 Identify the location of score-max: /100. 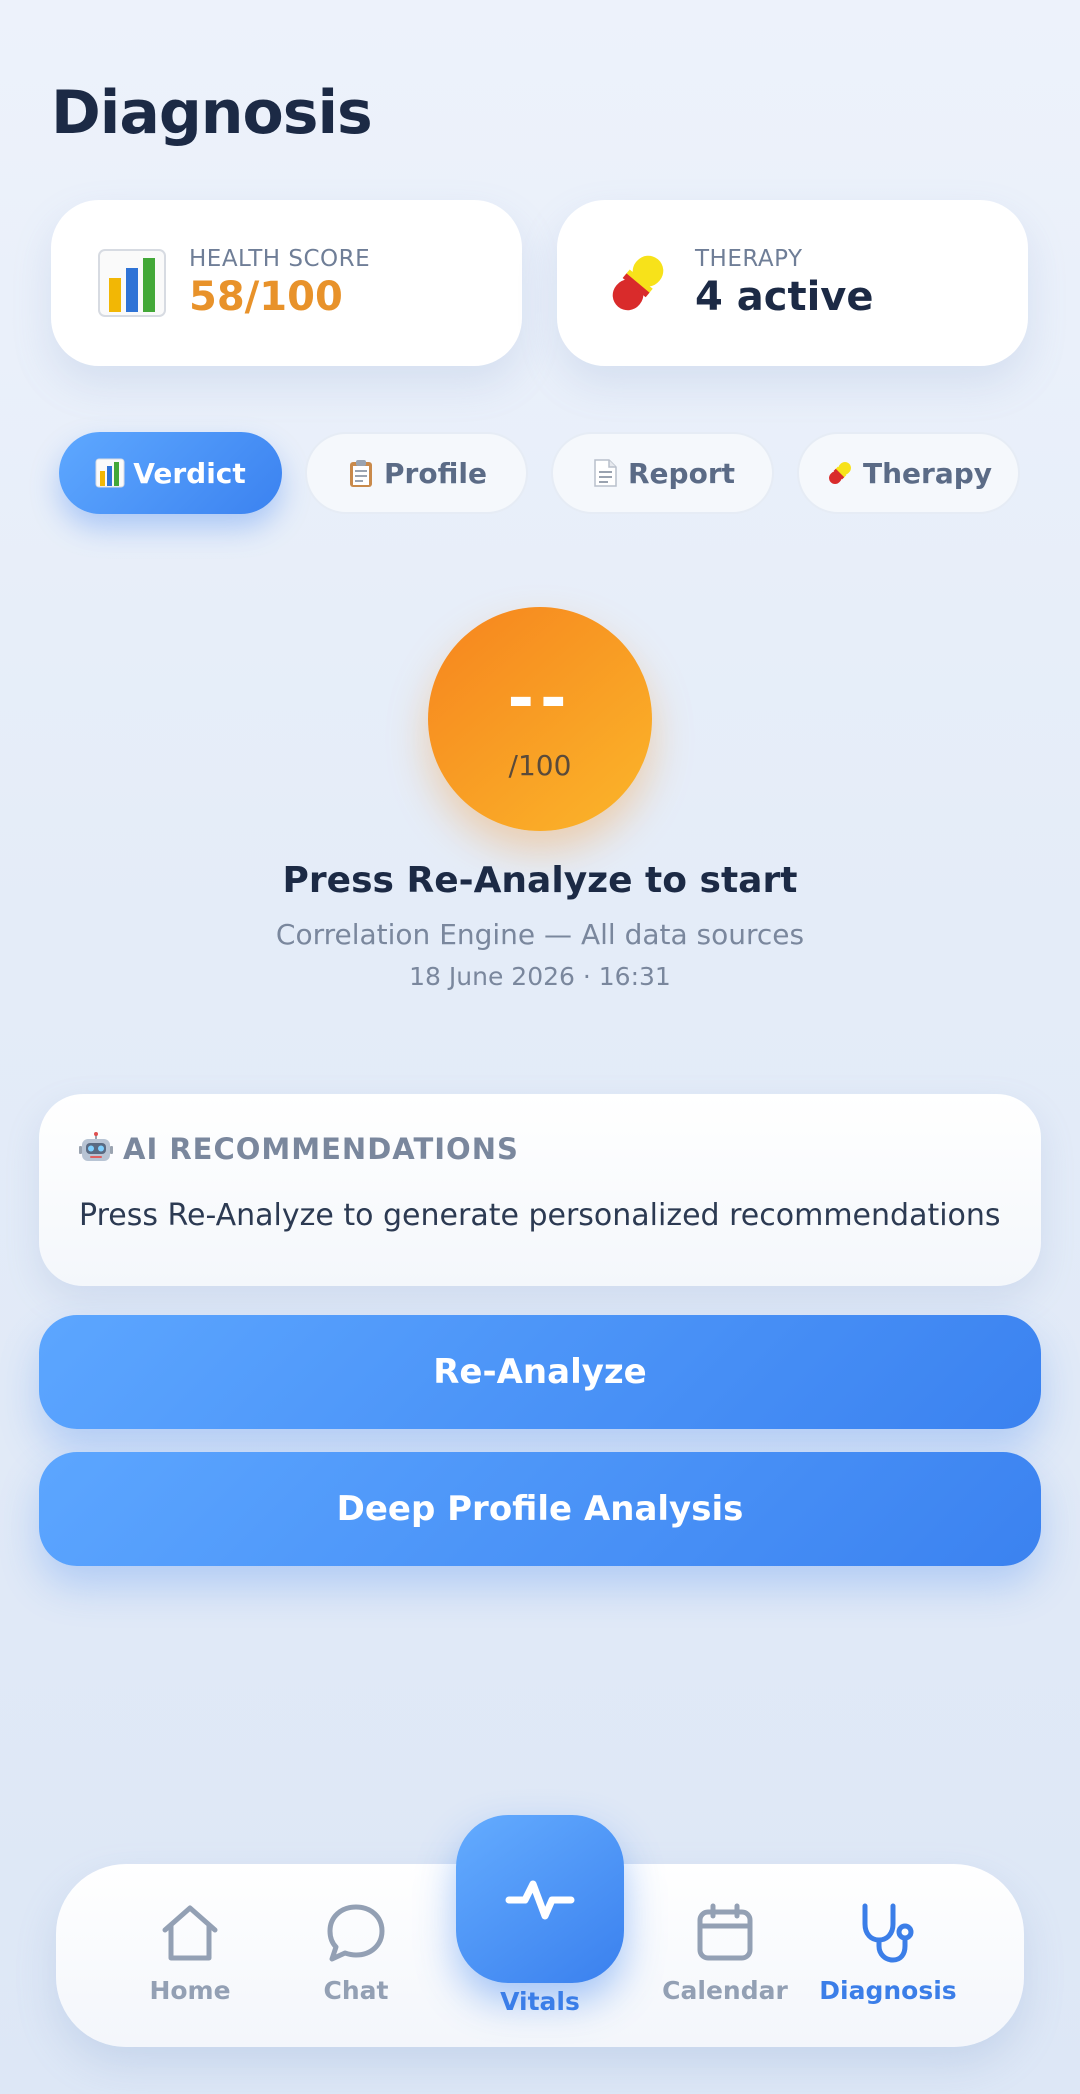
(540, 765).